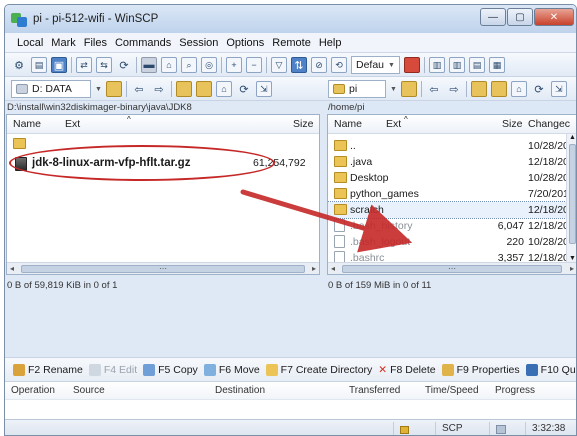 This screenshot has width=577, height=436. Describe the element at coordinates (572, 194) in the screenshot. I see `scroll-thumb` at that location.